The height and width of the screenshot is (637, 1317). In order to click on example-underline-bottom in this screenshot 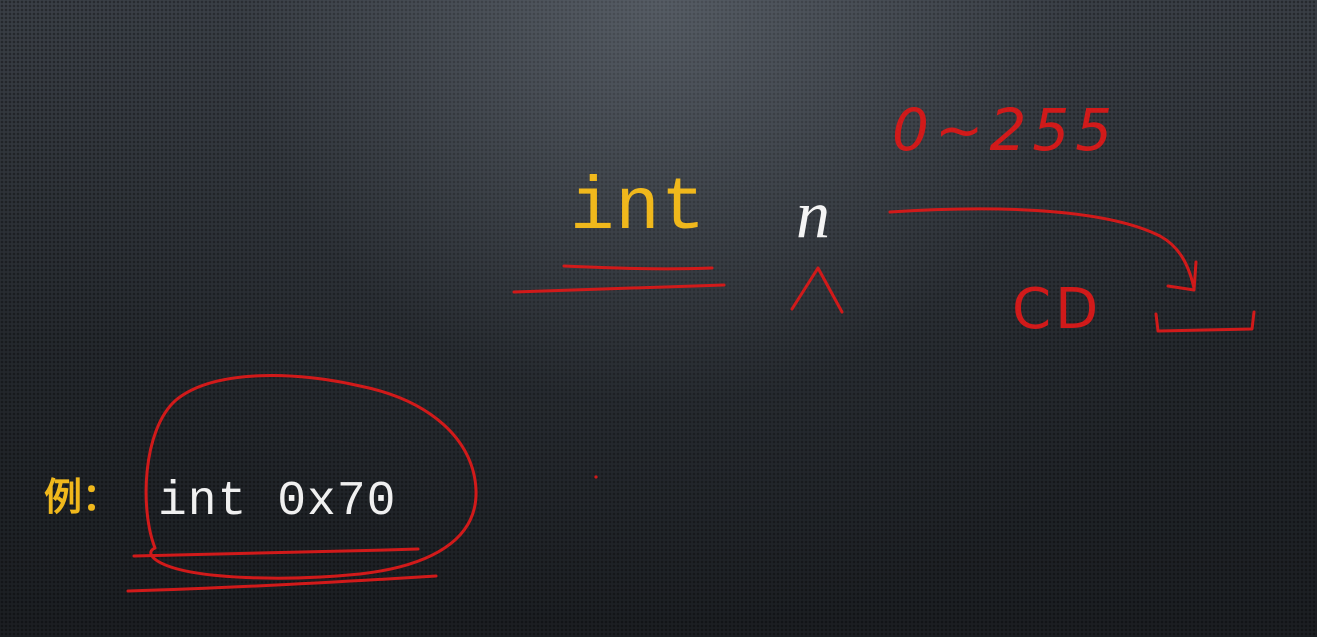, I will do `click(282, 583)`.